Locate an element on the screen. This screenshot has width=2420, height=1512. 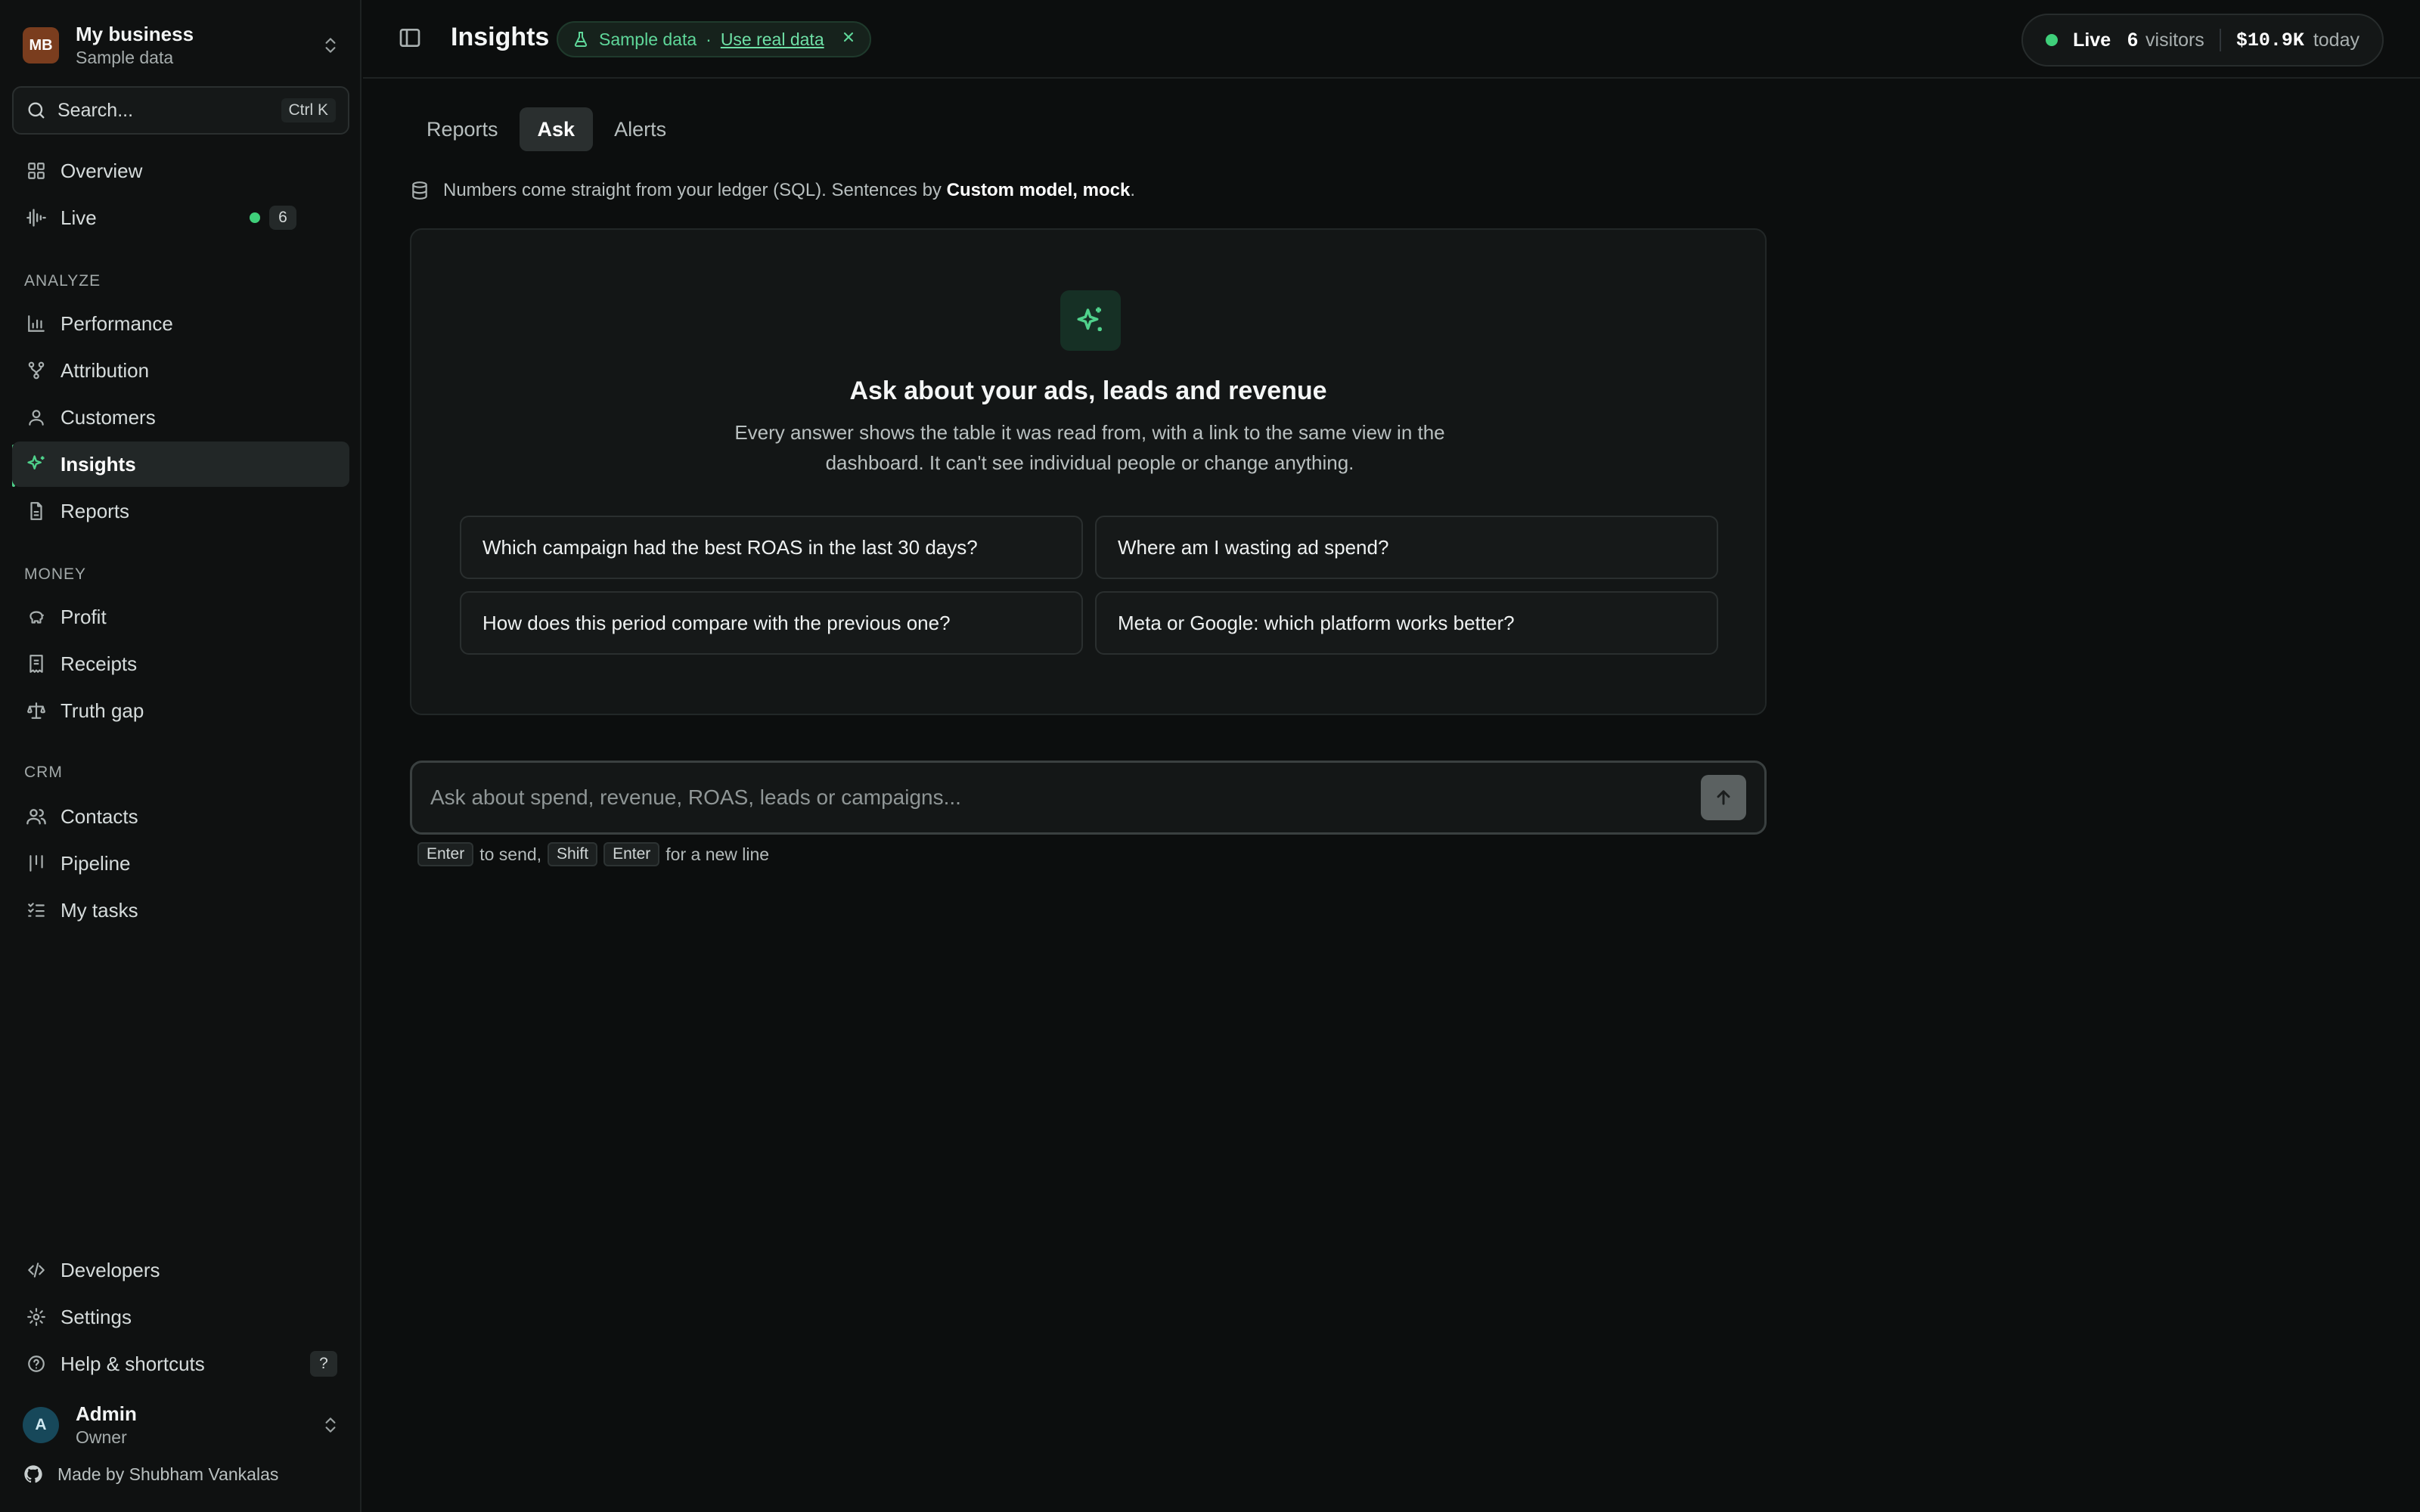
search-box: Search... Ctrl K is located at coordinates (180, 110).